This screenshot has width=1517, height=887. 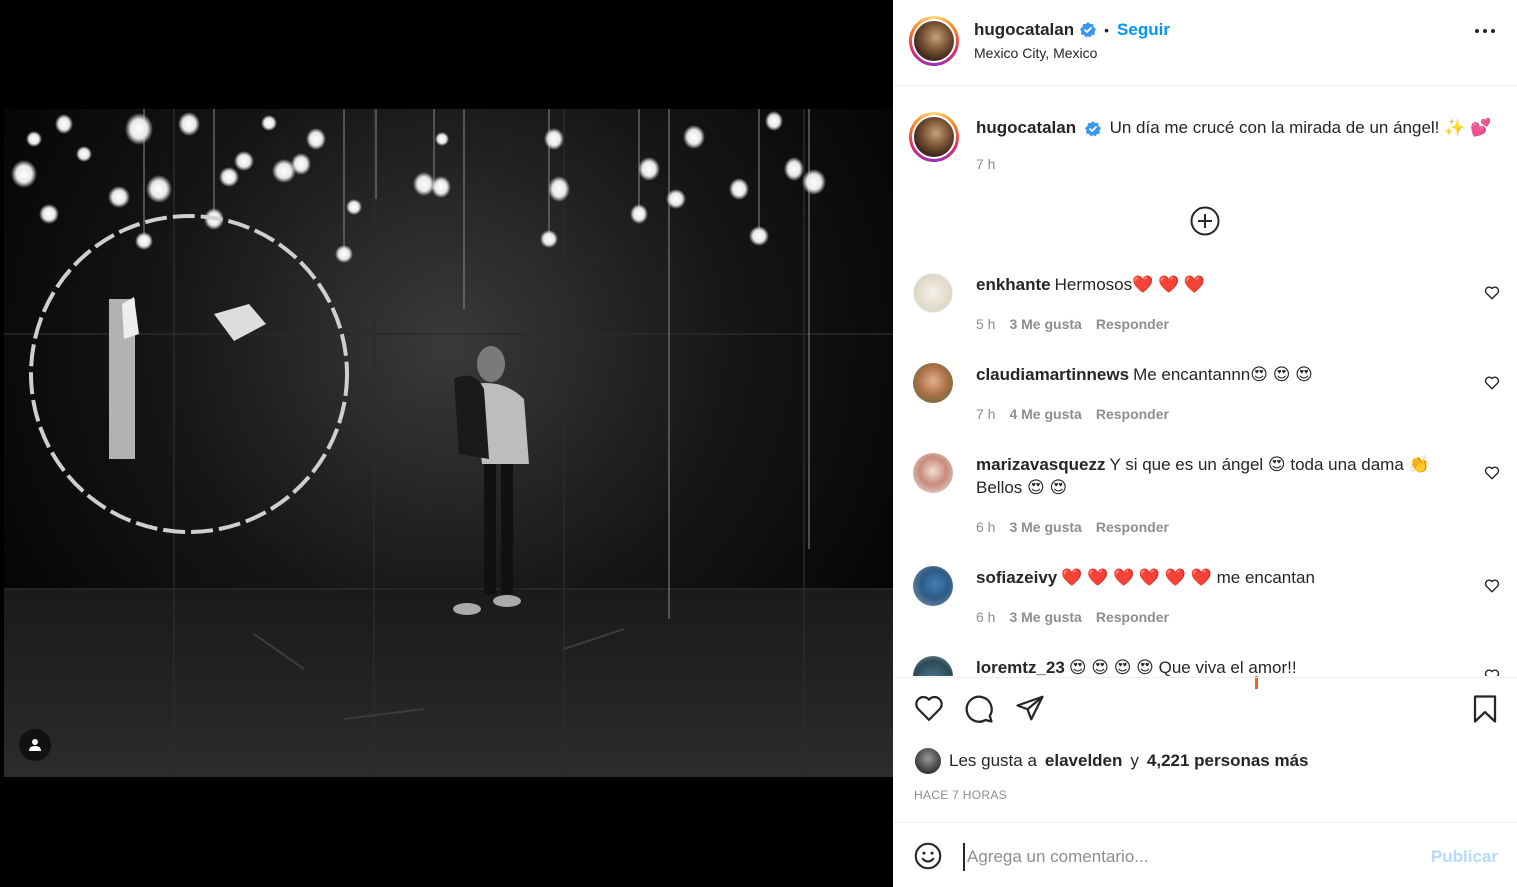 What do you see at coordinates (1024, 30) in the screenshot?
I see `author-username: hugocatalan` at bounding box center [1024, 30].